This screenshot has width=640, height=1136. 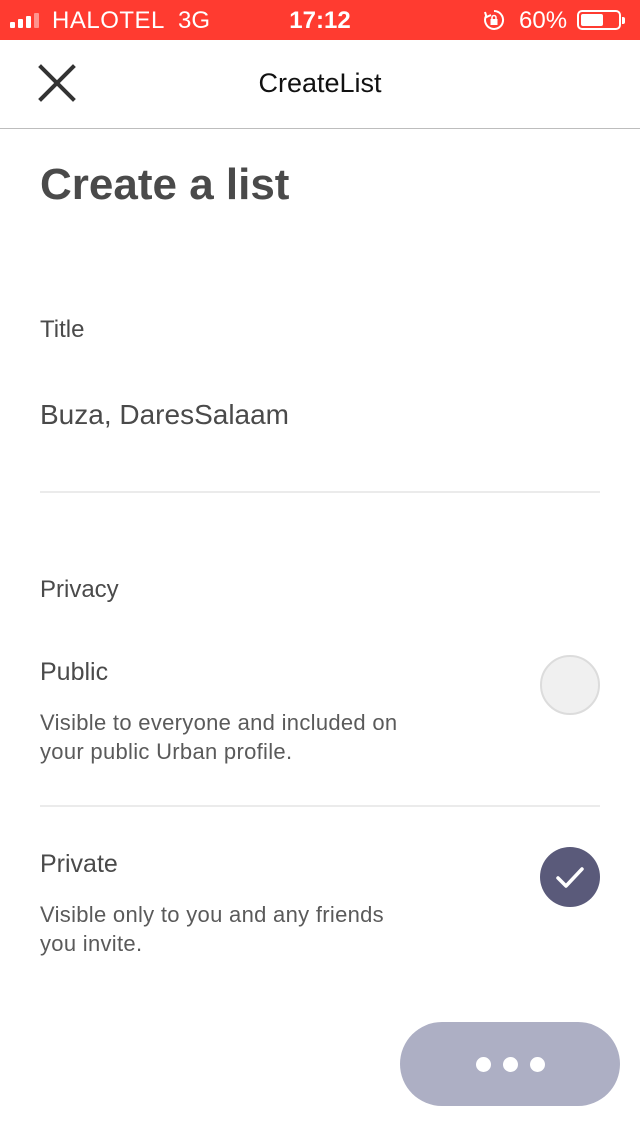 I want to click on public-radio, so click(x=570, y=685).